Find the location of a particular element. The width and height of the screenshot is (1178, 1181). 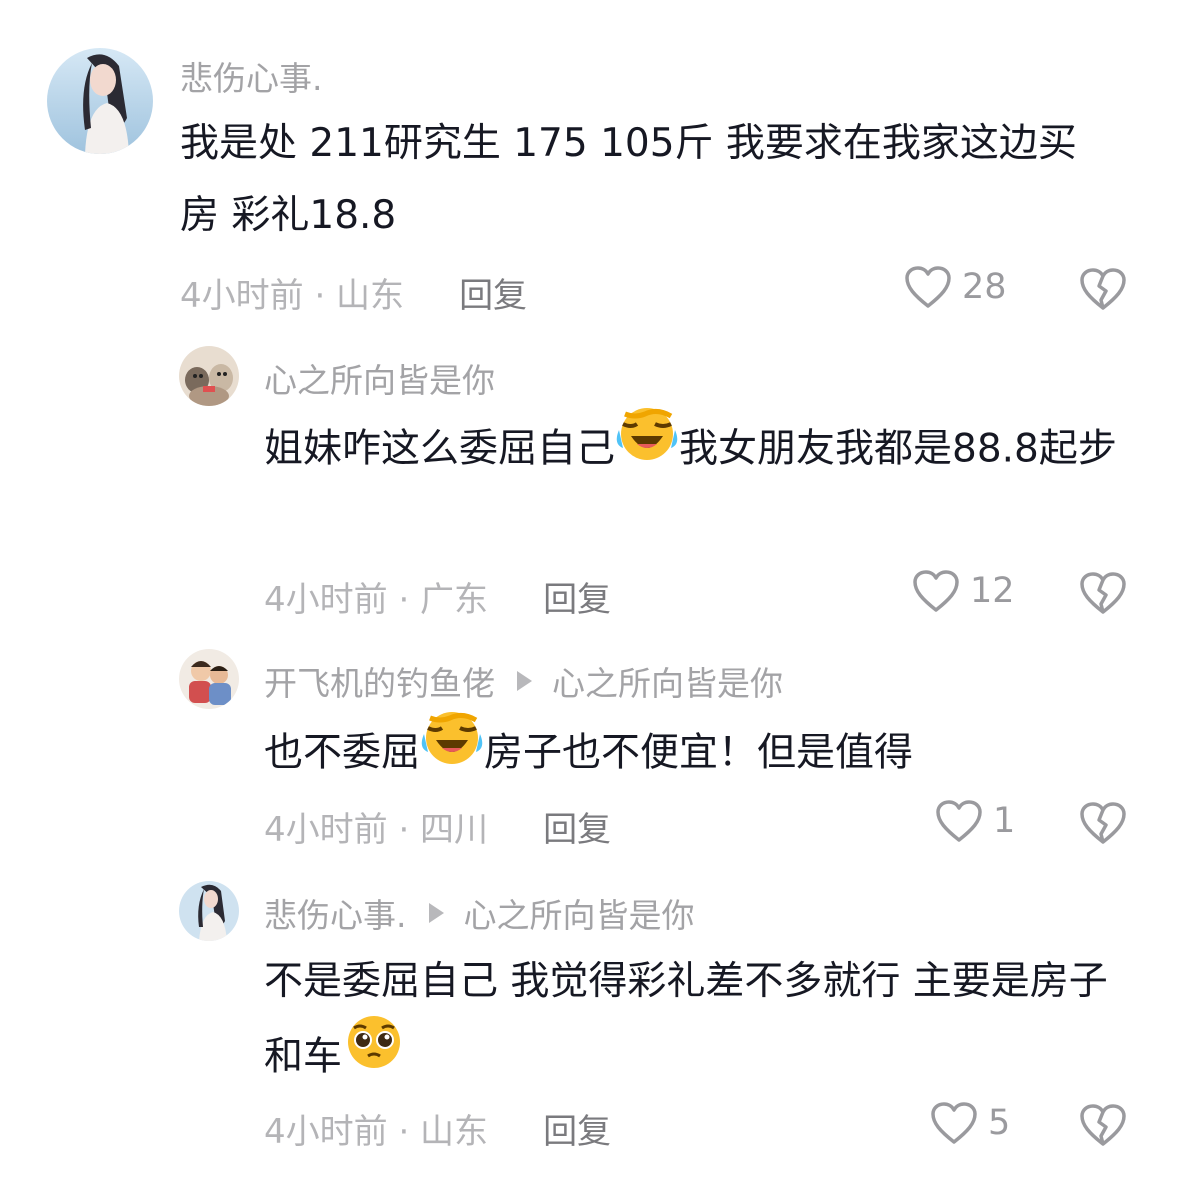

like-button: 1 is located at coordinates (975, 821).